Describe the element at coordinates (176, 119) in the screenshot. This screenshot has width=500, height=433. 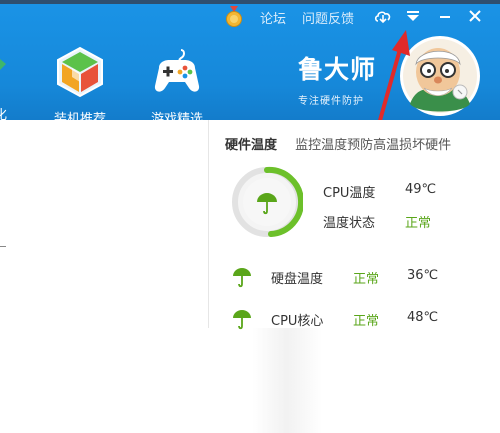
I see `nav-item-game-selection-label: 游戏精选` at that location.